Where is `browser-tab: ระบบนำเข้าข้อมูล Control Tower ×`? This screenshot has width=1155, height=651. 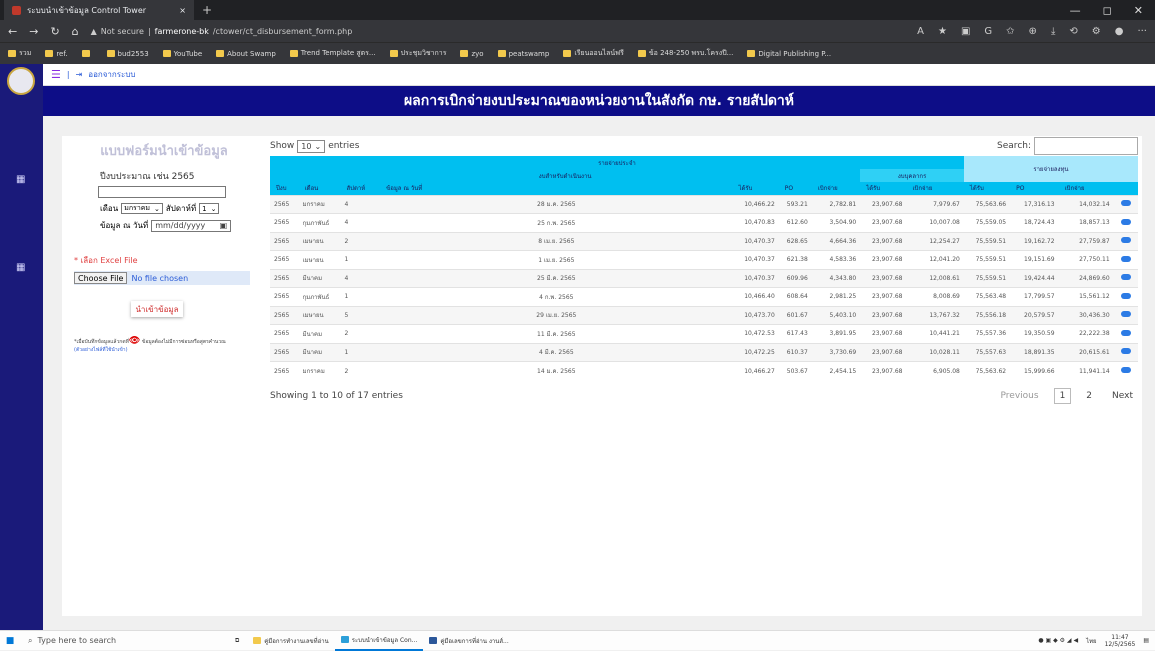
browser-tab: ระบบนำเข้าข้อมูล Control Tower × is located at coordinates (99, 10).